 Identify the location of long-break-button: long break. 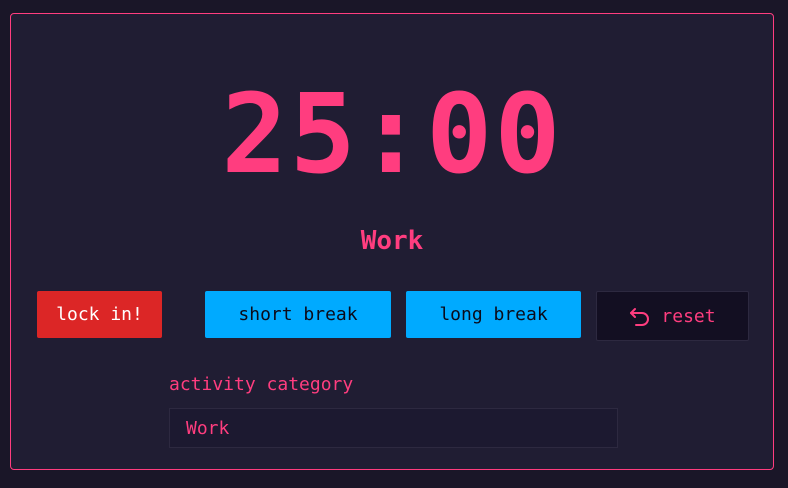
(493, 314).